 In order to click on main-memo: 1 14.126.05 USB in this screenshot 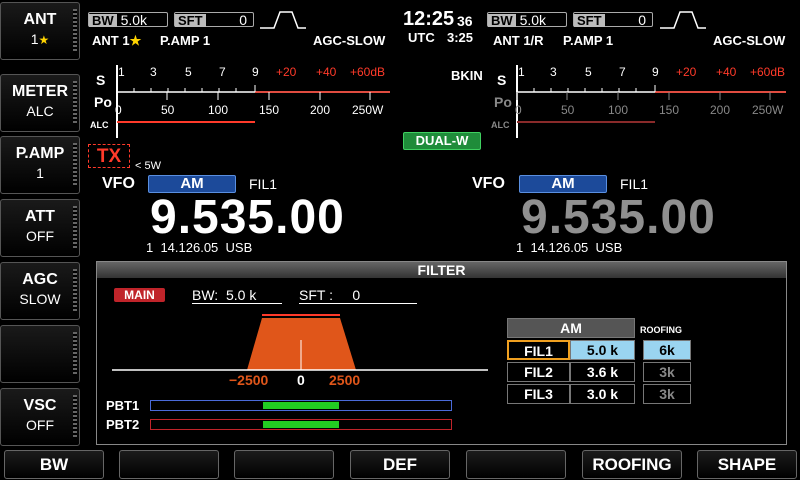, I will do `click(199, 247)`.